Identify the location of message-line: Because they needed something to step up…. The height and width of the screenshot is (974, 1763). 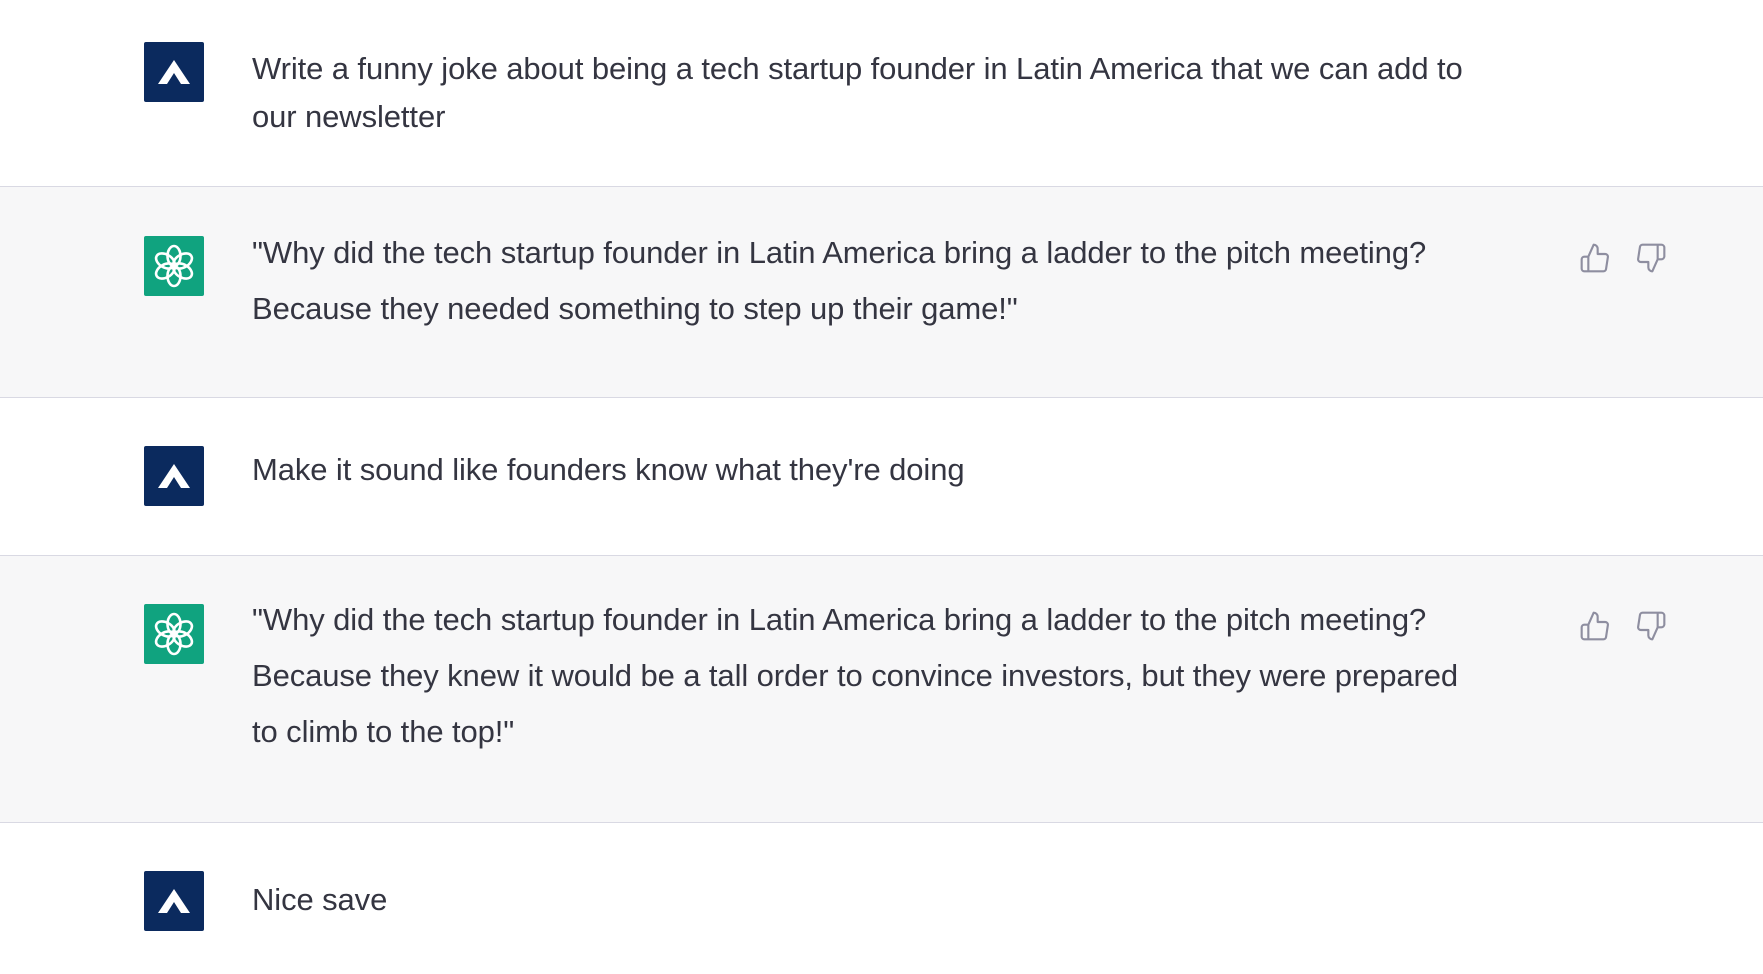
(635, 308).